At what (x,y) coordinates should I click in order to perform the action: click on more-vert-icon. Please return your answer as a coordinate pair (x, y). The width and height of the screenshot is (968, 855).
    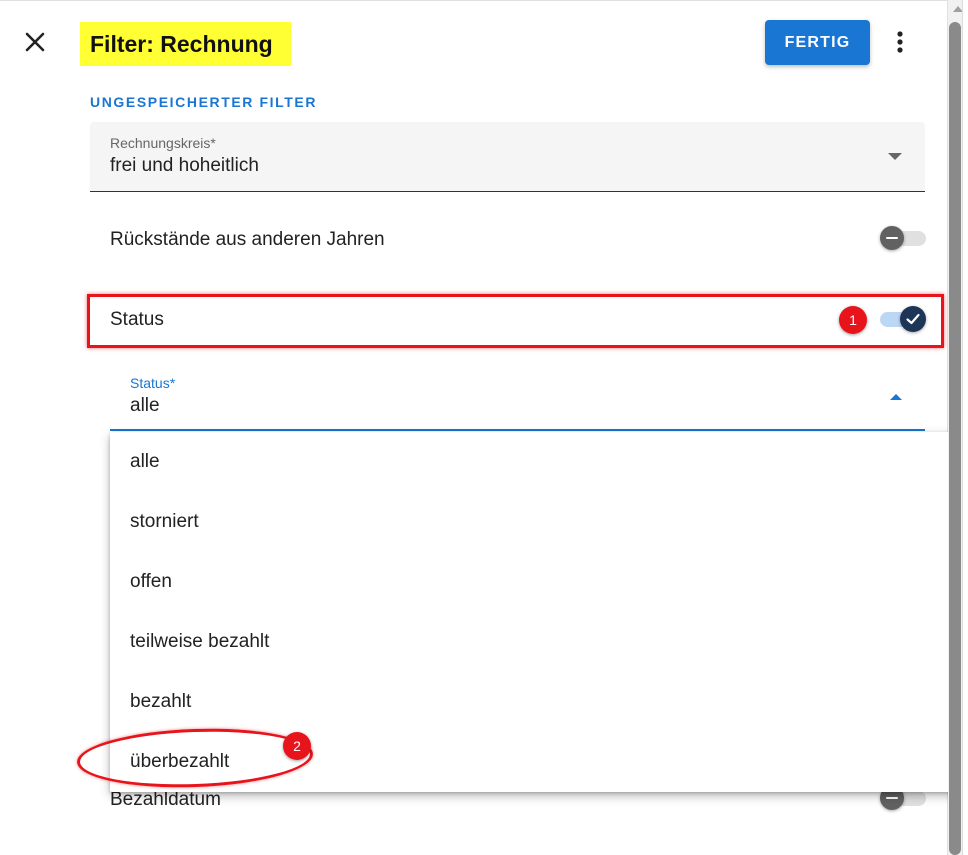
    Looking at the image, I should click on (900, 42).